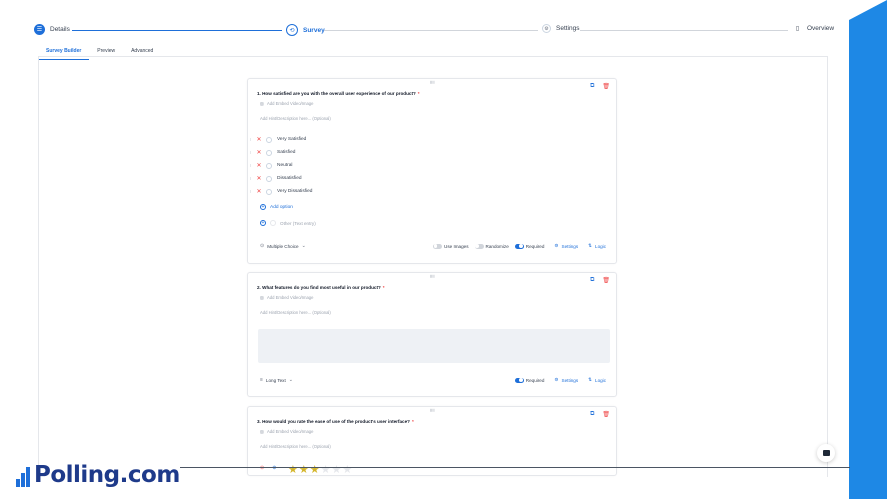 Image resolution: width=887 pixels, height=499 pixels. I want to click on option-row: ⁝ ✕ Satisfied, so click(272, 152).